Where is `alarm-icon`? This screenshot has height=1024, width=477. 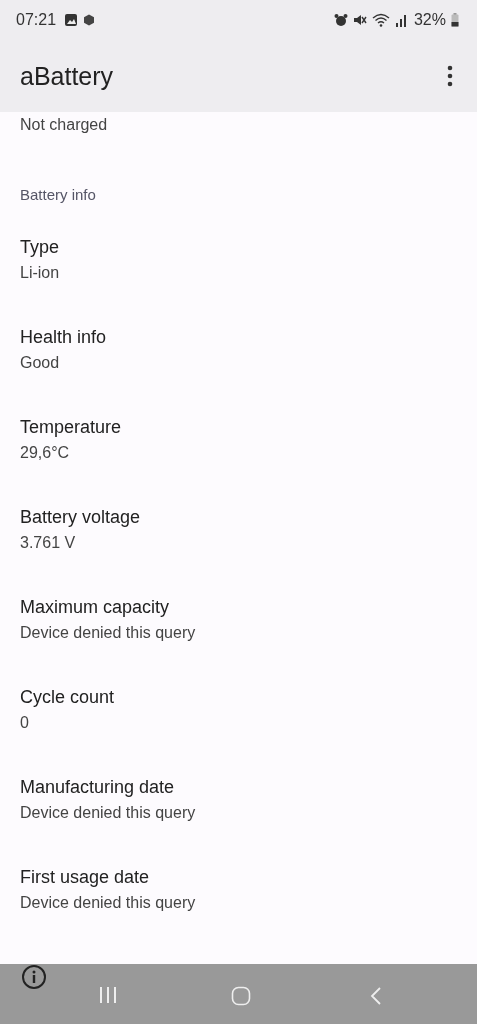
alarm-icon is located at coordinates (340, 20).